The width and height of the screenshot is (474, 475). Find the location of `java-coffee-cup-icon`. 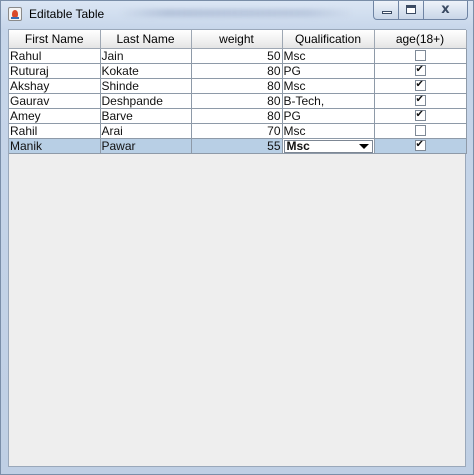

java-coffee-cup-icon is located at coordinates (15, 14).